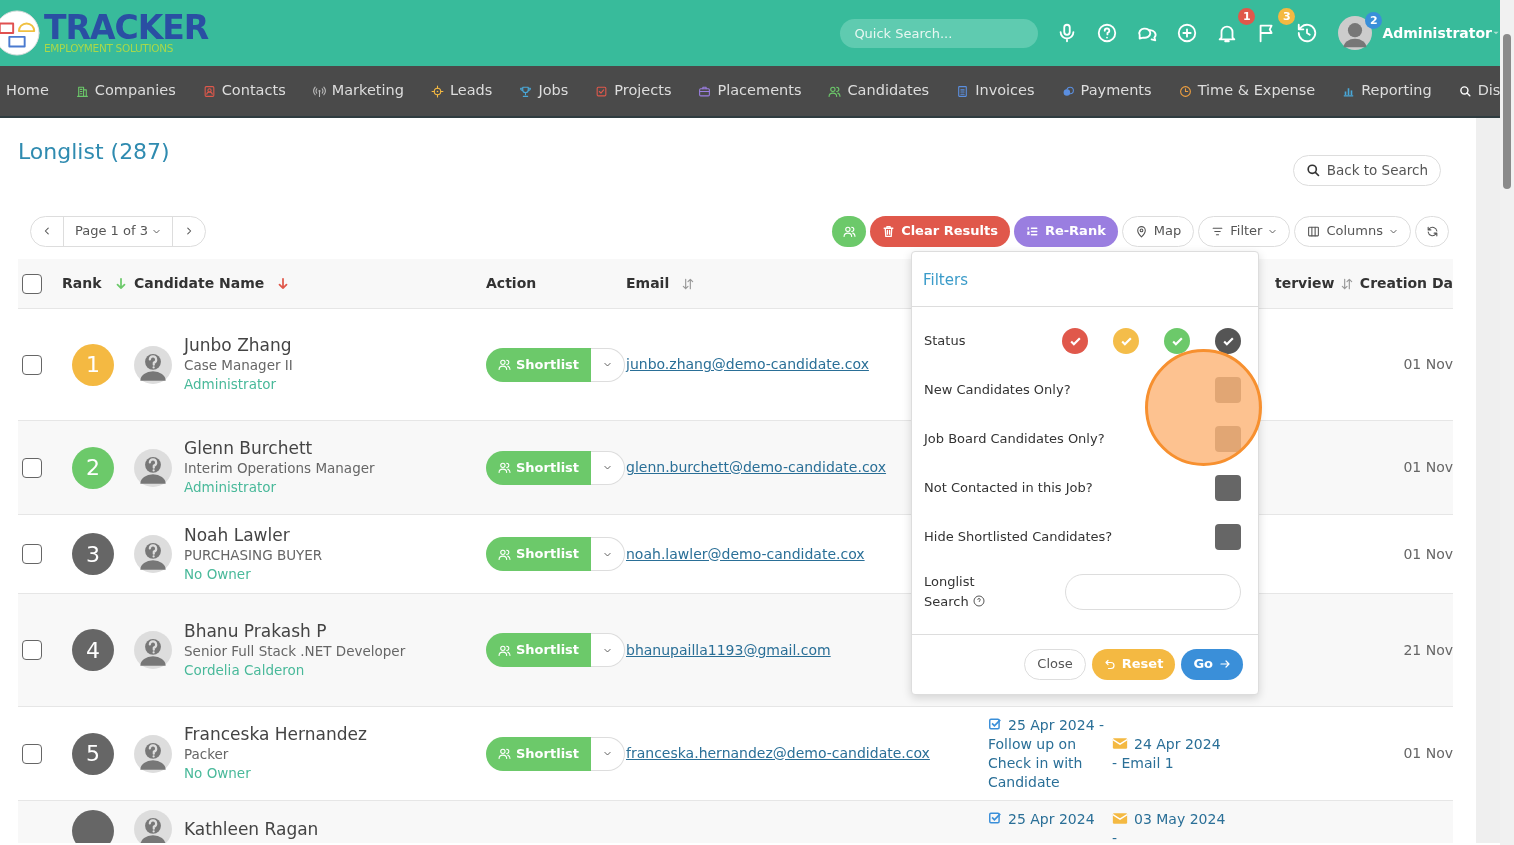 The height and width of the screenshot is (845, 1514). Describe the element at coordinates (995, 91) in the screenshot. I see `nav-link: Invoices` at that location.